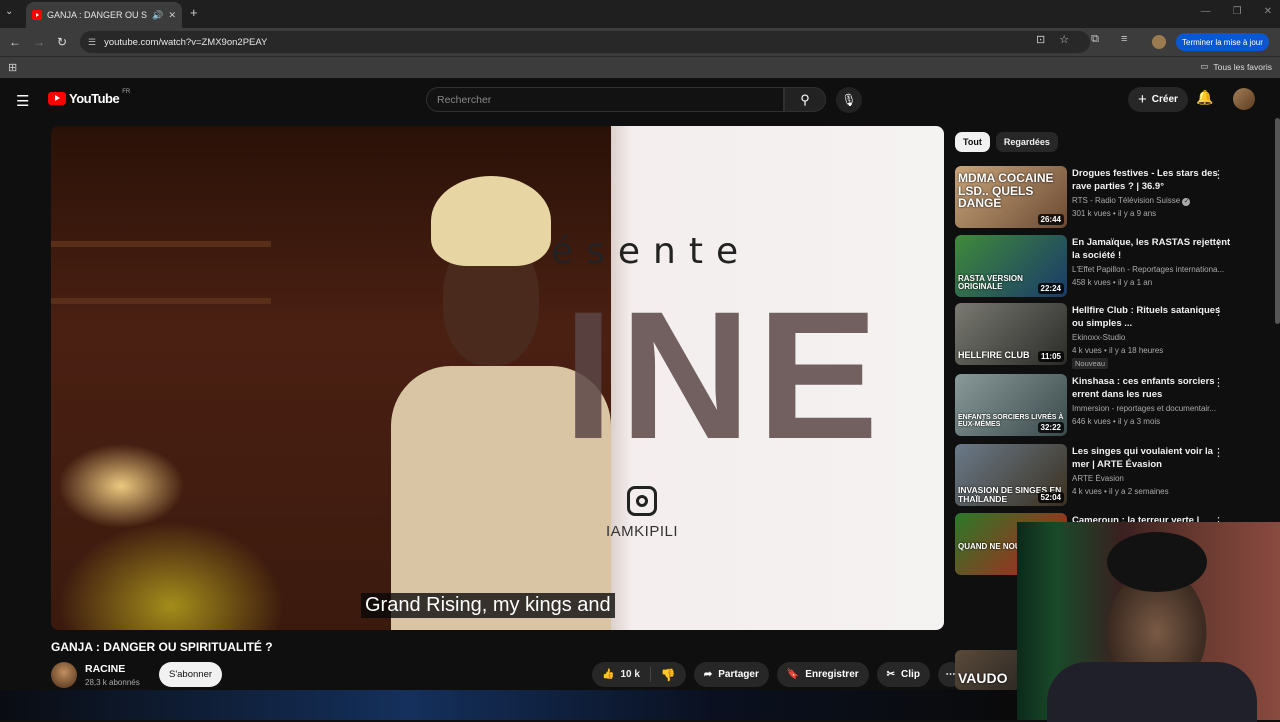  I want to click on voice-search-button: 🎙, so click(849, 100).